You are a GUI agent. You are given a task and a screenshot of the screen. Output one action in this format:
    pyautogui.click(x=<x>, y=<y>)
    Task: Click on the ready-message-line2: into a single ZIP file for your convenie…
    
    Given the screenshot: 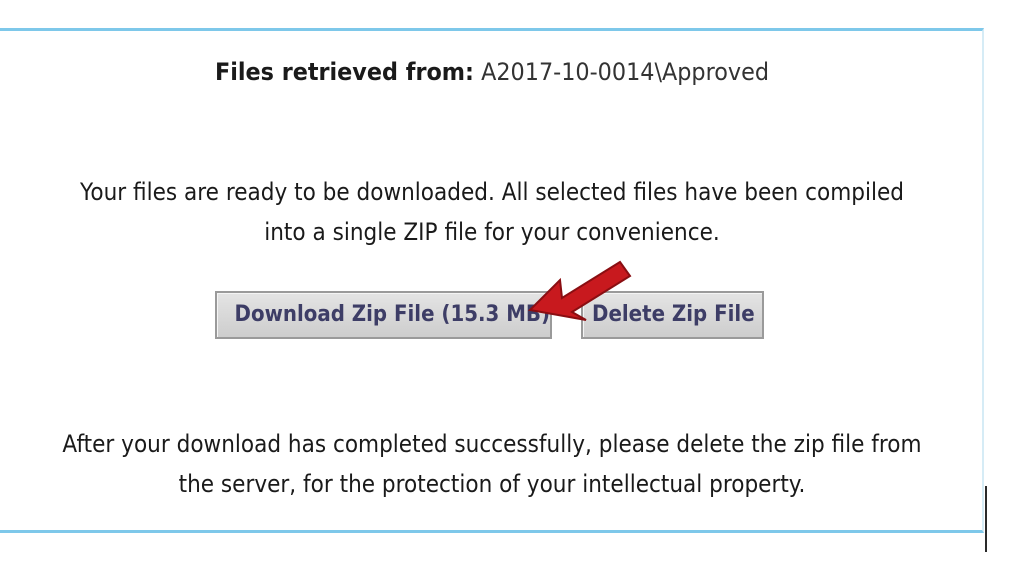 What is the action you would take?
    pyautogui.click(x=492, y=232)
    